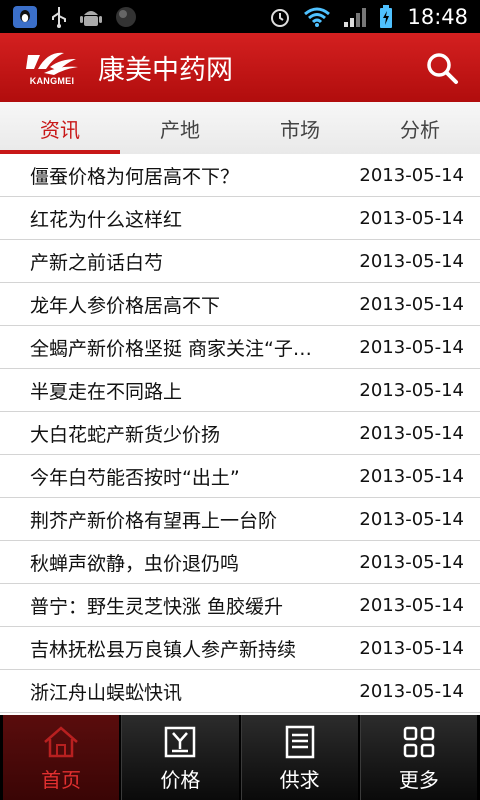 This screenshot has height=800, width=480. Describe the element at coordinates (97, 262) in the screenshot. I see `news-title: 产新之前话白芍` at that location.